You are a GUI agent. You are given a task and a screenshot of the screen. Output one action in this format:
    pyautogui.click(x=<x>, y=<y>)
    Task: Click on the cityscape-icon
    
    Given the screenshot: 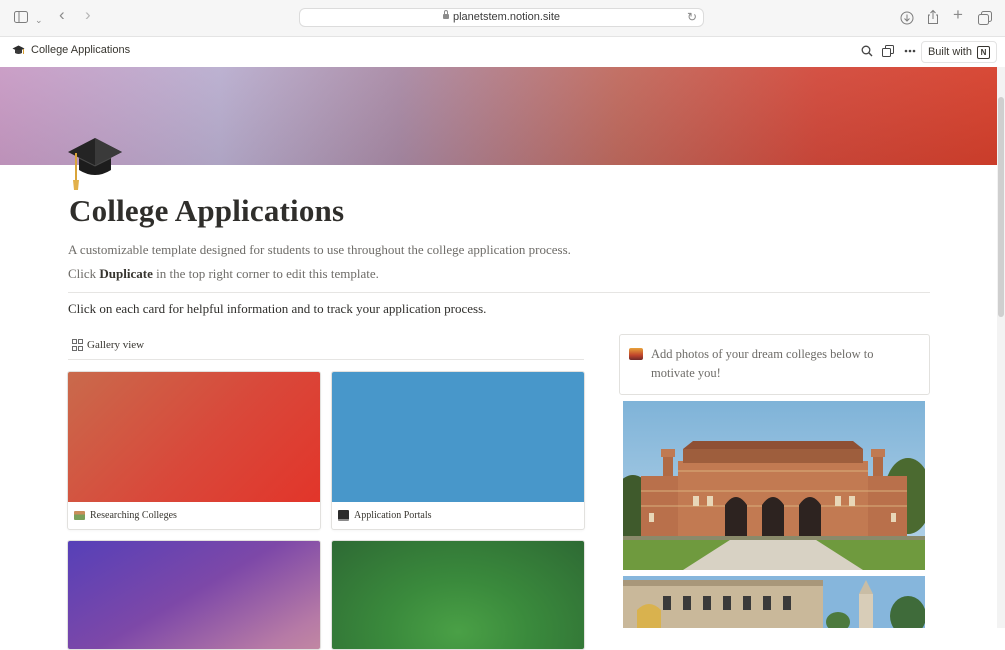 What is the action you would take?
    pyautogui.click(x=636, y=354)
    